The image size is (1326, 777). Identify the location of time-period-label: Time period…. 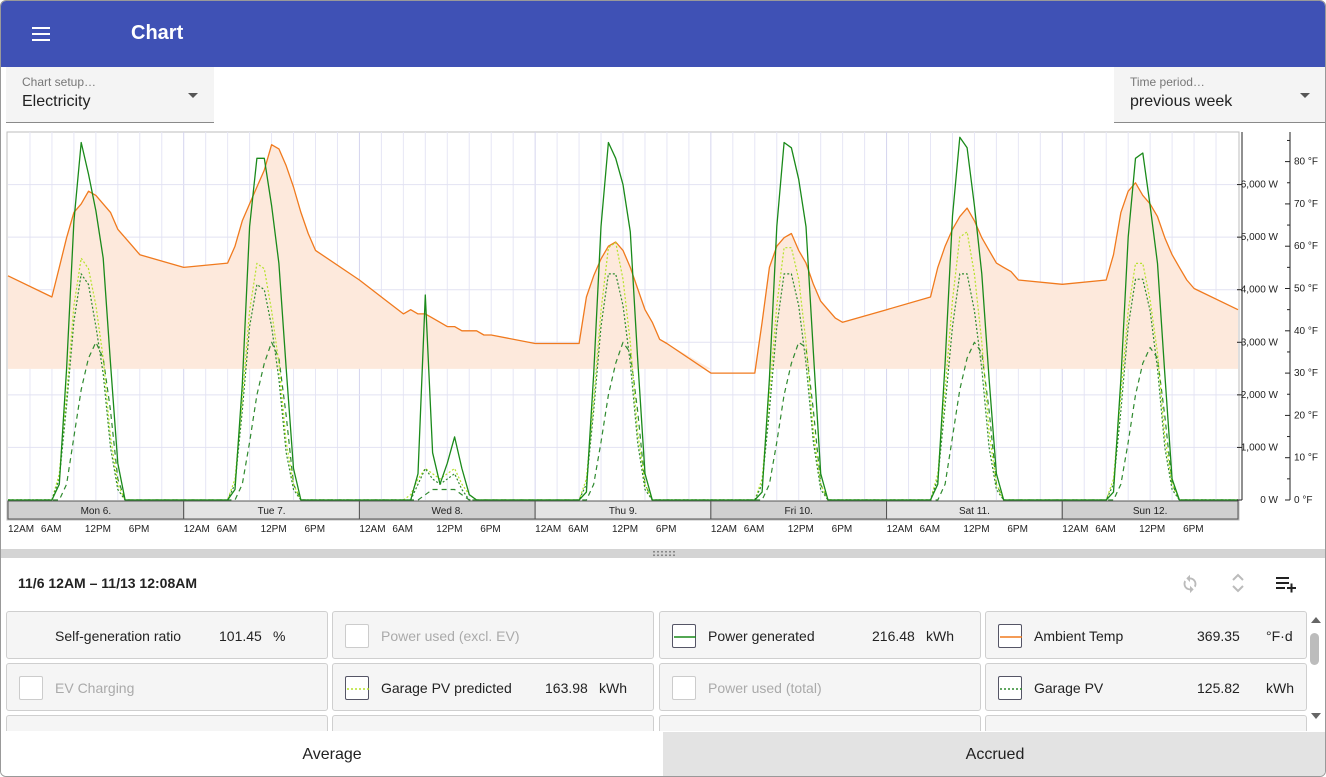
(1167, 82).